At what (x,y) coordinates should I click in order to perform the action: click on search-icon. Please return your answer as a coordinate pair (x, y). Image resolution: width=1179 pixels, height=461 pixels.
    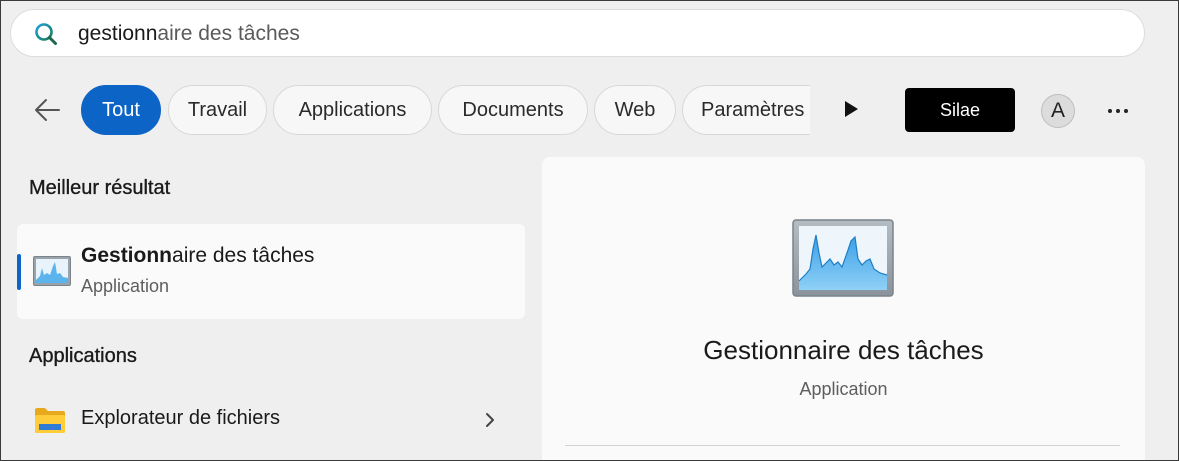
    Looking at the image, I should click on (46, 34).